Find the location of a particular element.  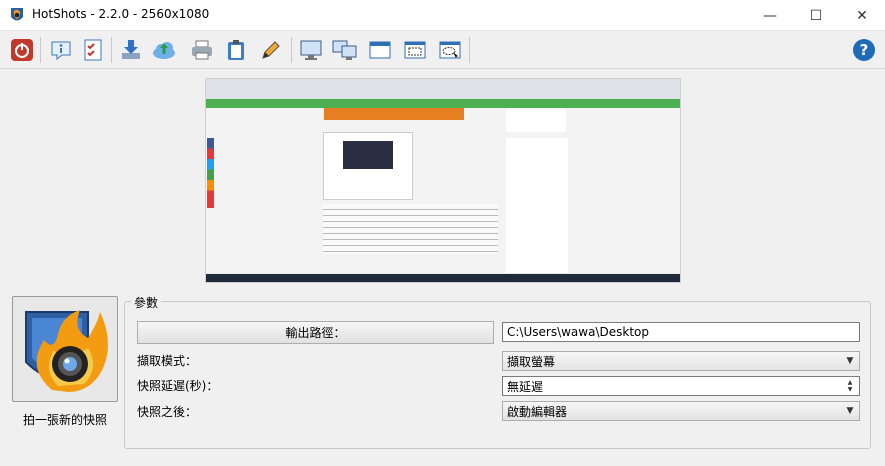

edit-pencil-icon is located at coordinates (271, 50).